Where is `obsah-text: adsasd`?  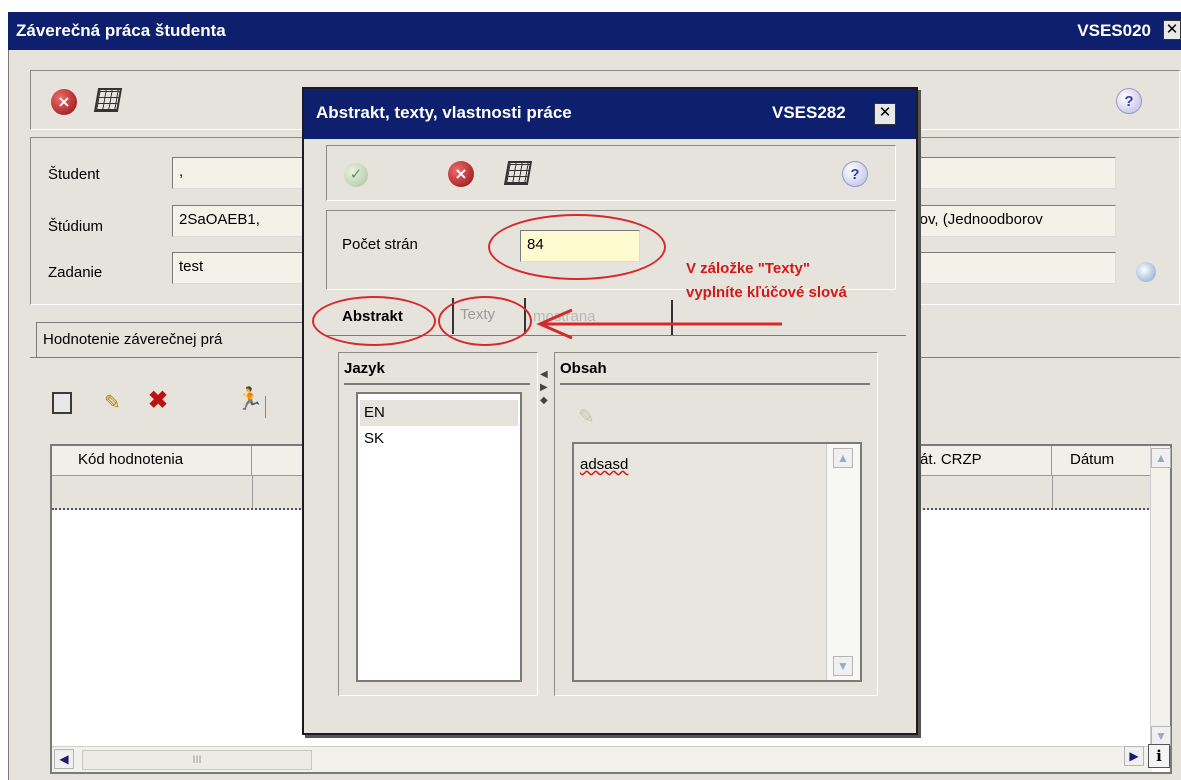 obsah-text: adsasd is located at coordinates (604, 464).